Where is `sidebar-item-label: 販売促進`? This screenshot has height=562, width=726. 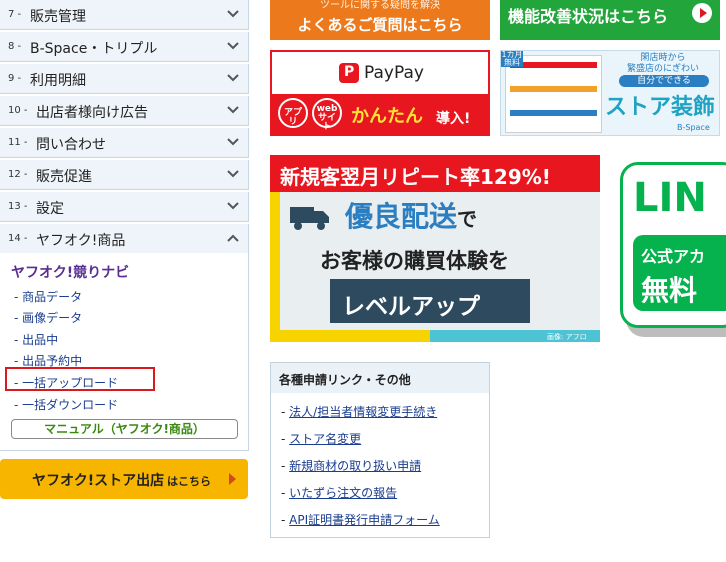 sidebar-item-label: 販売促進 is located at coordinates (64, 177).